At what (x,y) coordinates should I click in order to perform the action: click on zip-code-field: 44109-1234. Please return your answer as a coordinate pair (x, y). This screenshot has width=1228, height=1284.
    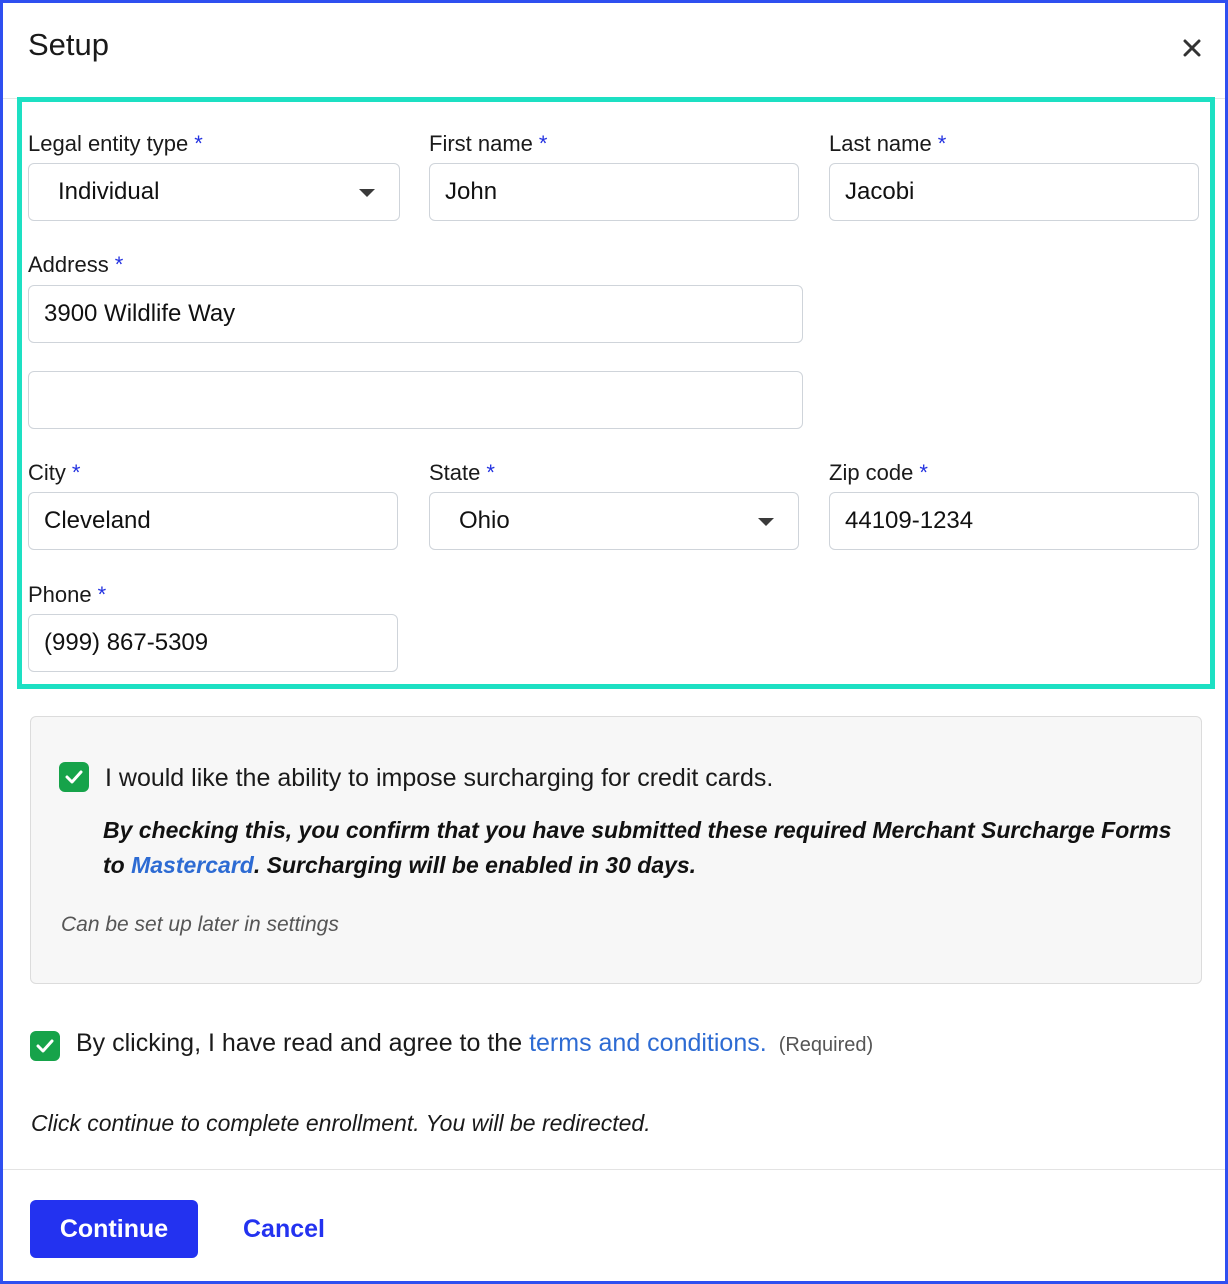
    Looking at the image, I should click on (1014, 521).